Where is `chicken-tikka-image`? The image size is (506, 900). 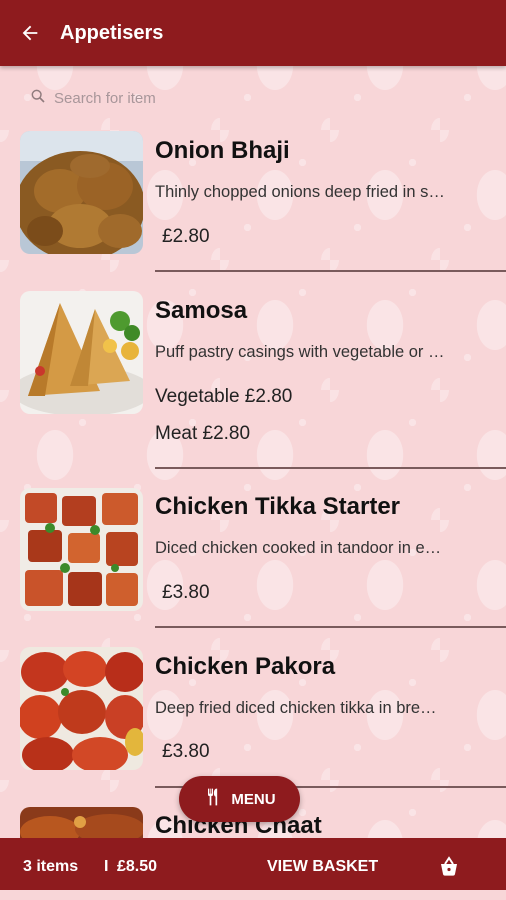
chicken-tikka-image is located at coordinates (81, 549).